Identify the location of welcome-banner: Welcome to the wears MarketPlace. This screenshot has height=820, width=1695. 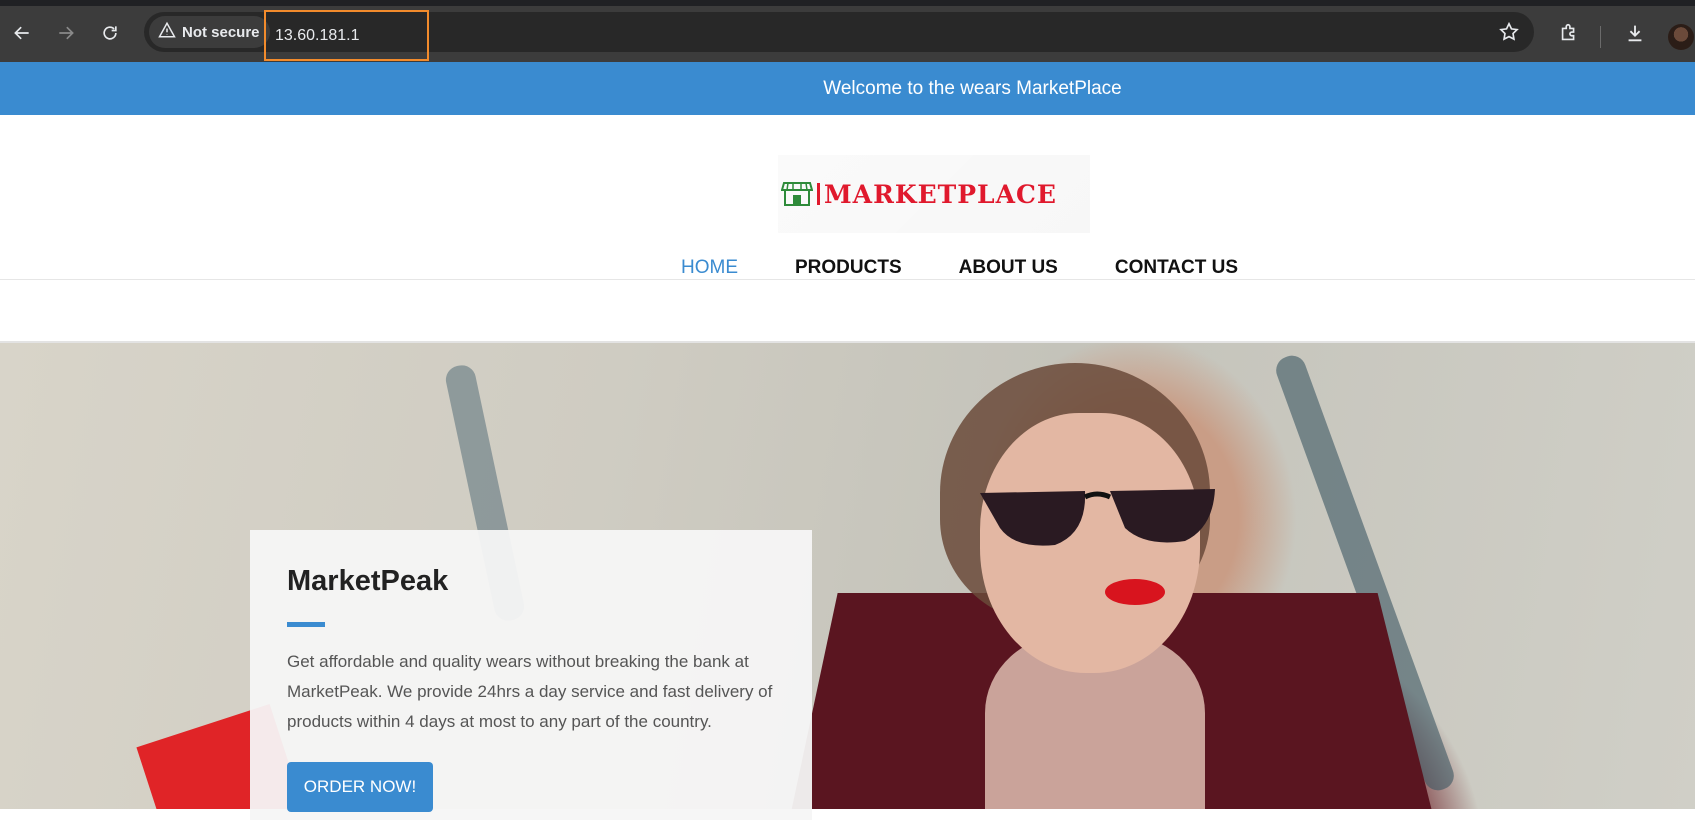
(847, 88).